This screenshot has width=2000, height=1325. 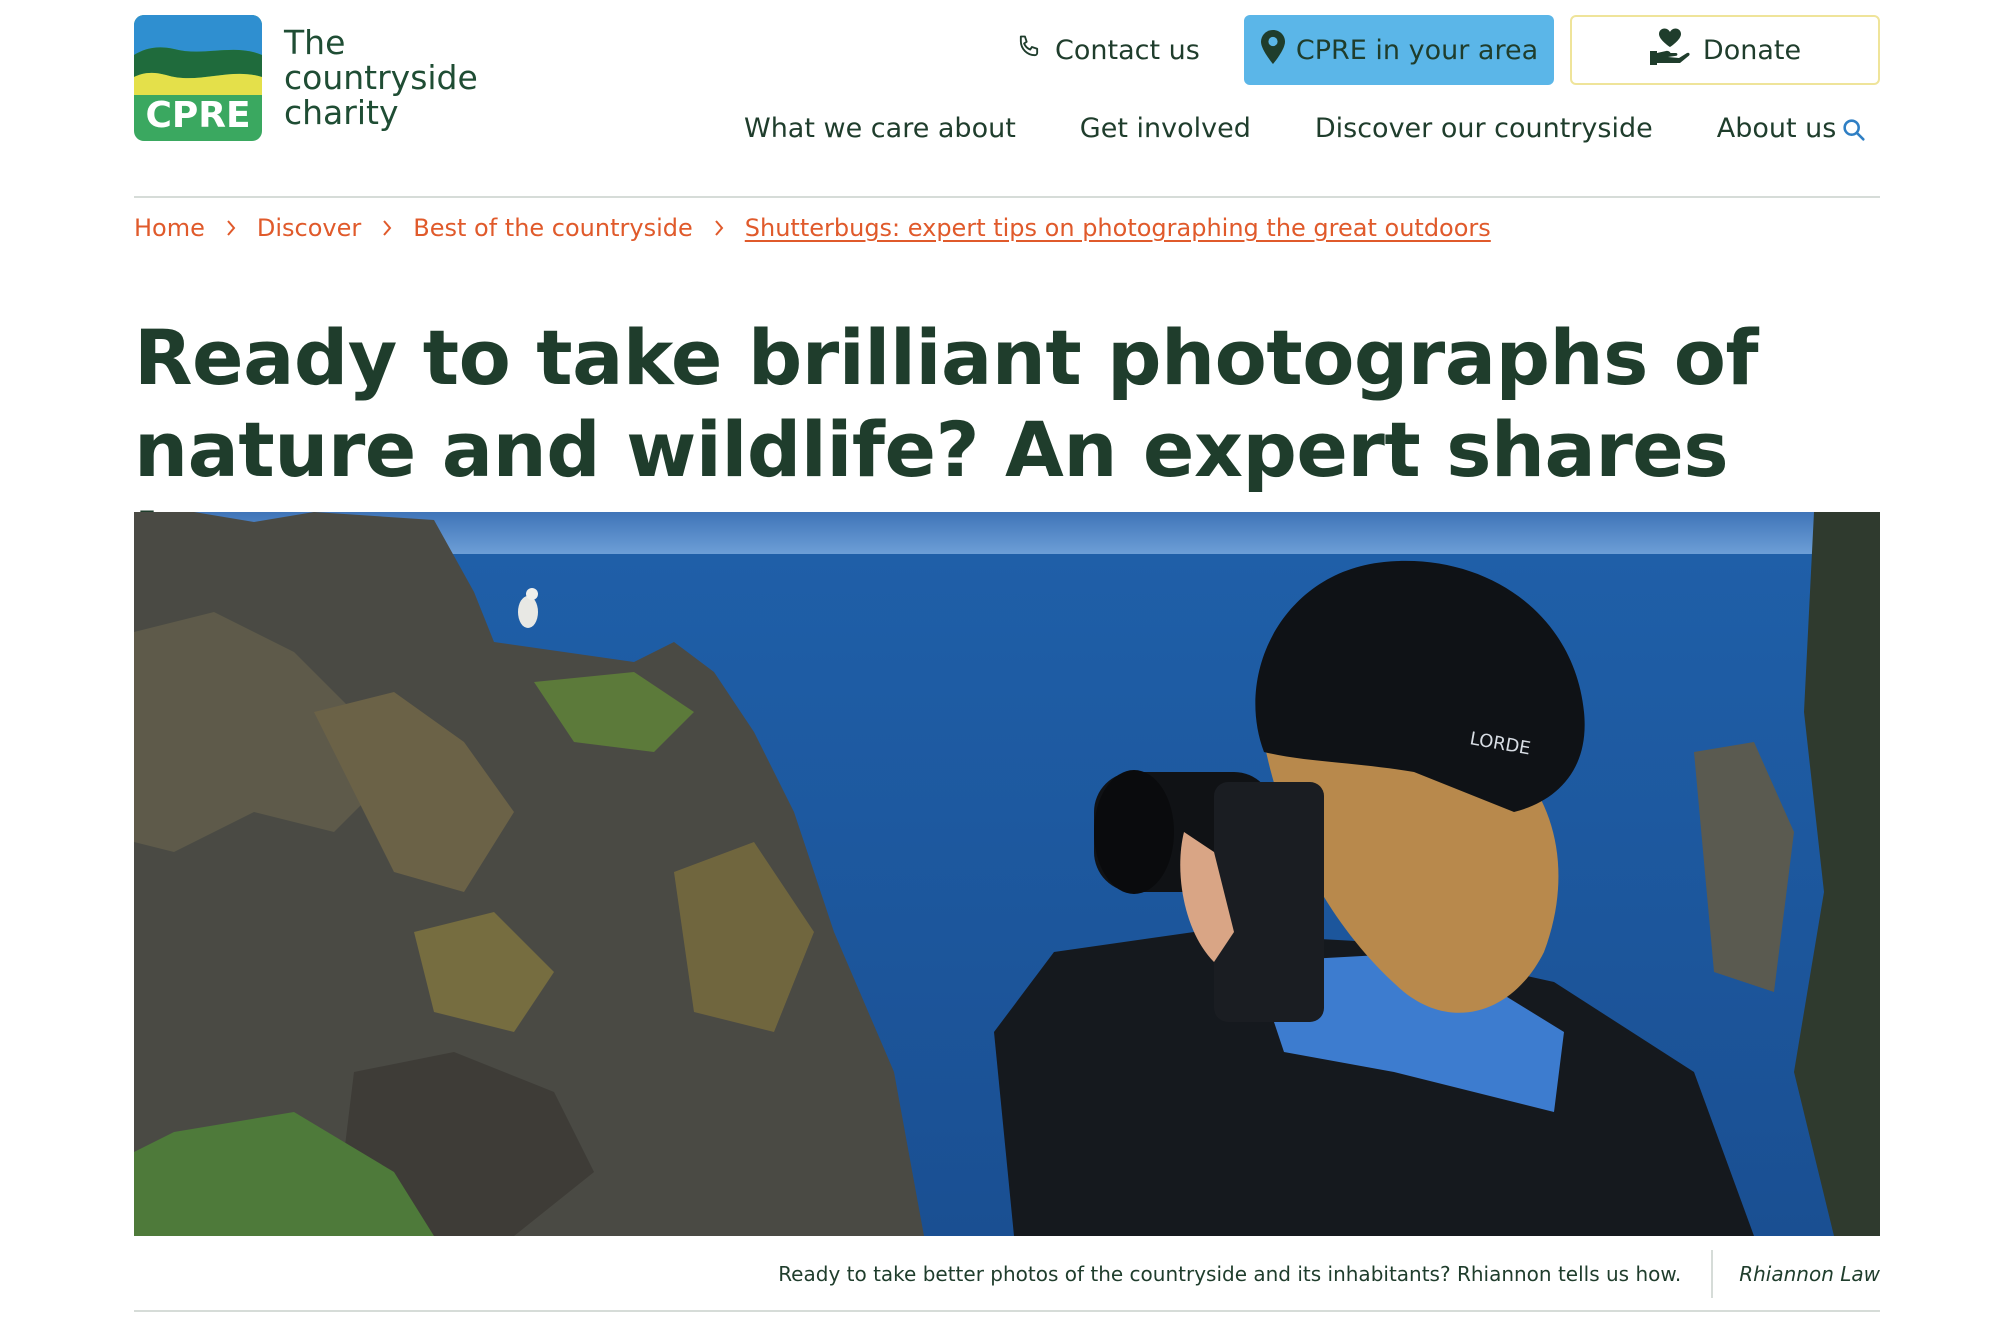 I want to click on logo-line-2: countryside, so click(x=381, y=77).